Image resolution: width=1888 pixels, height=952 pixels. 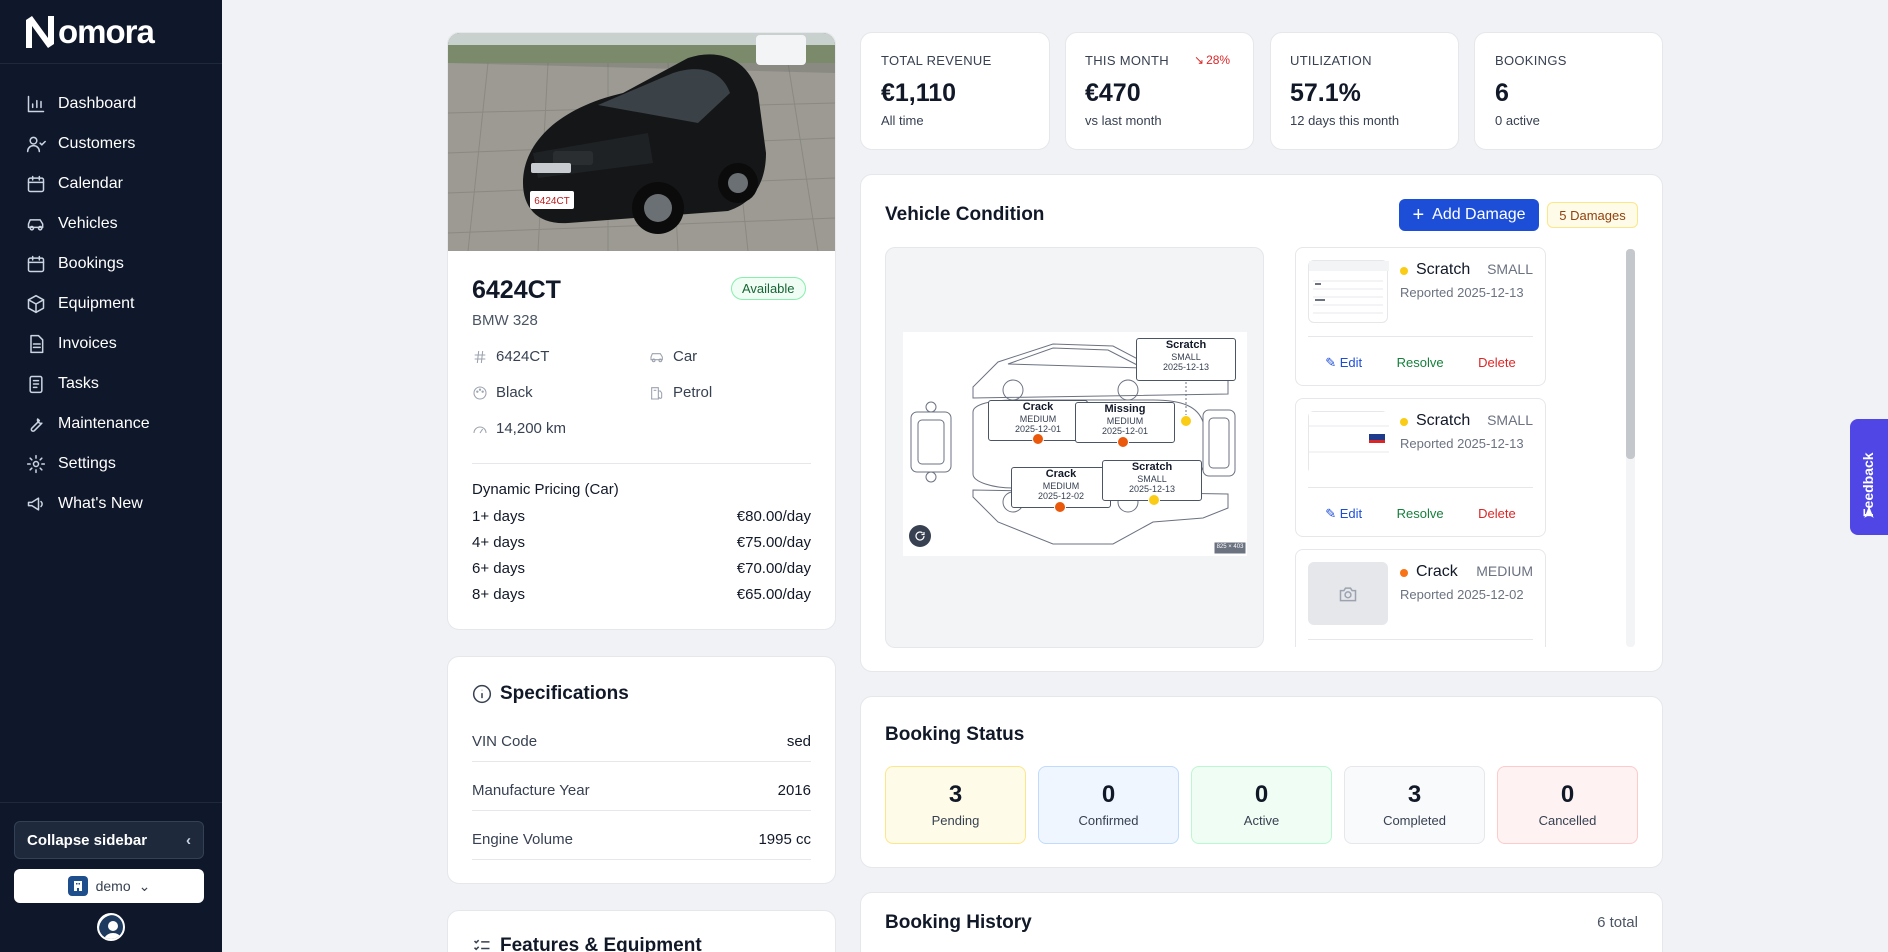 I want to click on features-title: Features & Equipment, so click(x=601, y=943).